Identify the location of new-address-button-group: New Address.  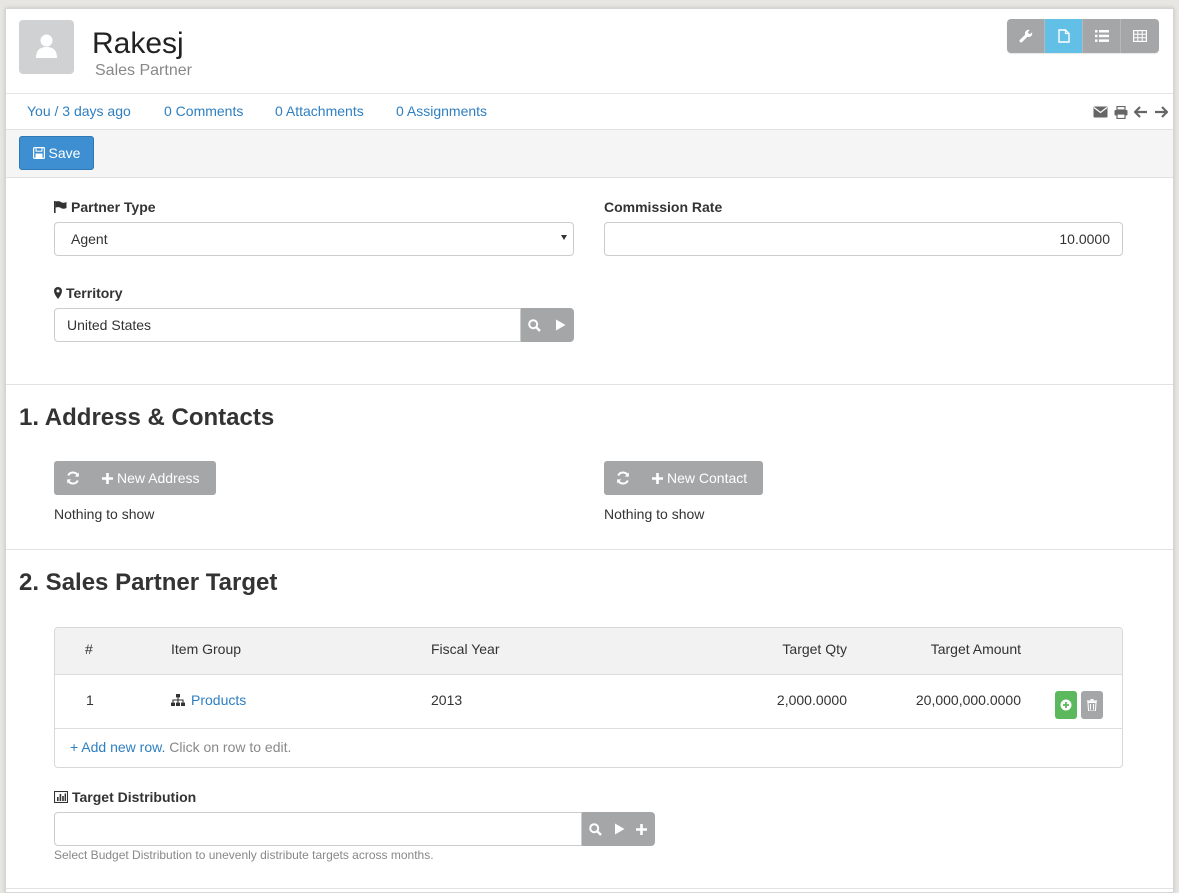
(135, 478).